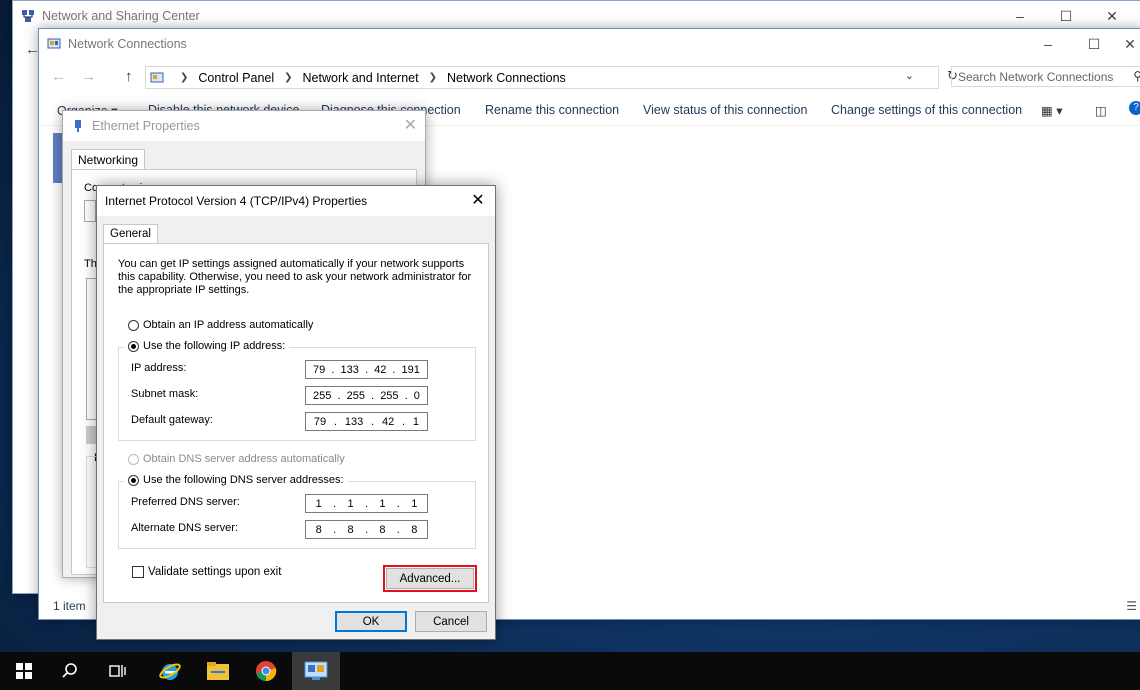 The image size is (1140, 690). Describe the element at coordinates (121, 16) in the screenshot. I see `window-title: Network and Sharing Center` at that location.